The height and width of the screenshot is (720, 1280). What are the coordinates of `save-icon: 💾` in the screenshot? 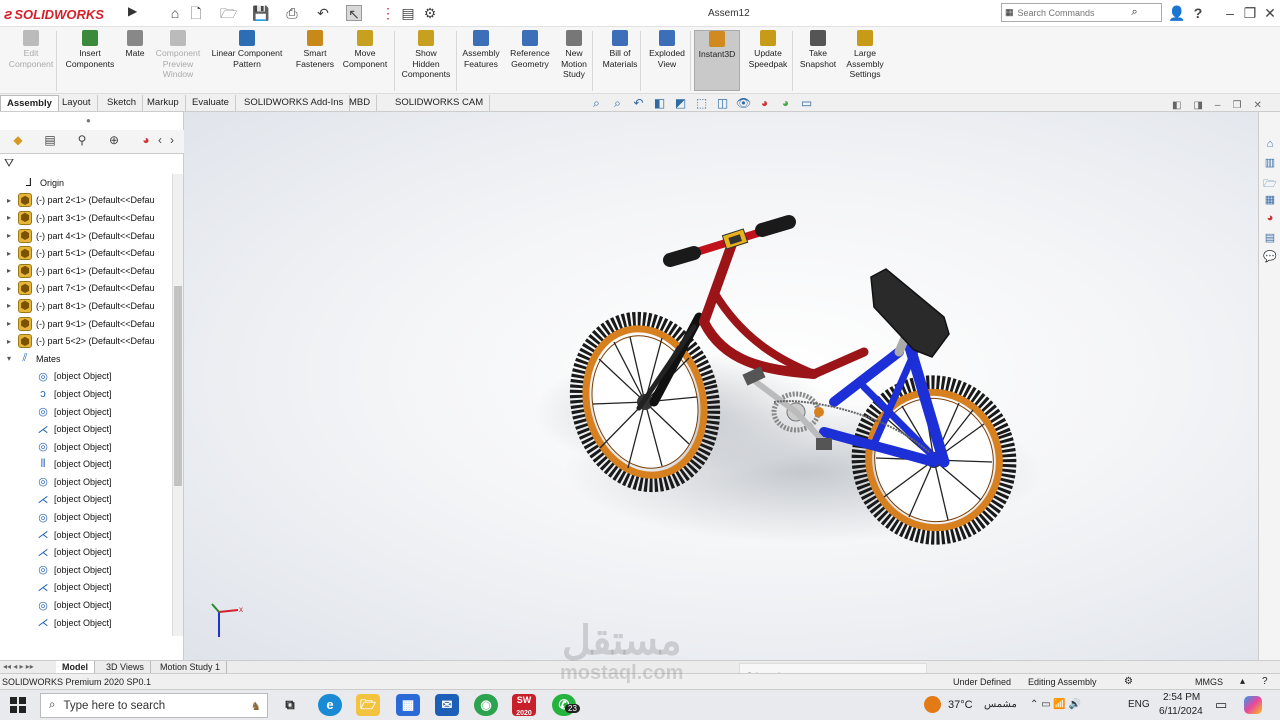 It's located at (260, 13).